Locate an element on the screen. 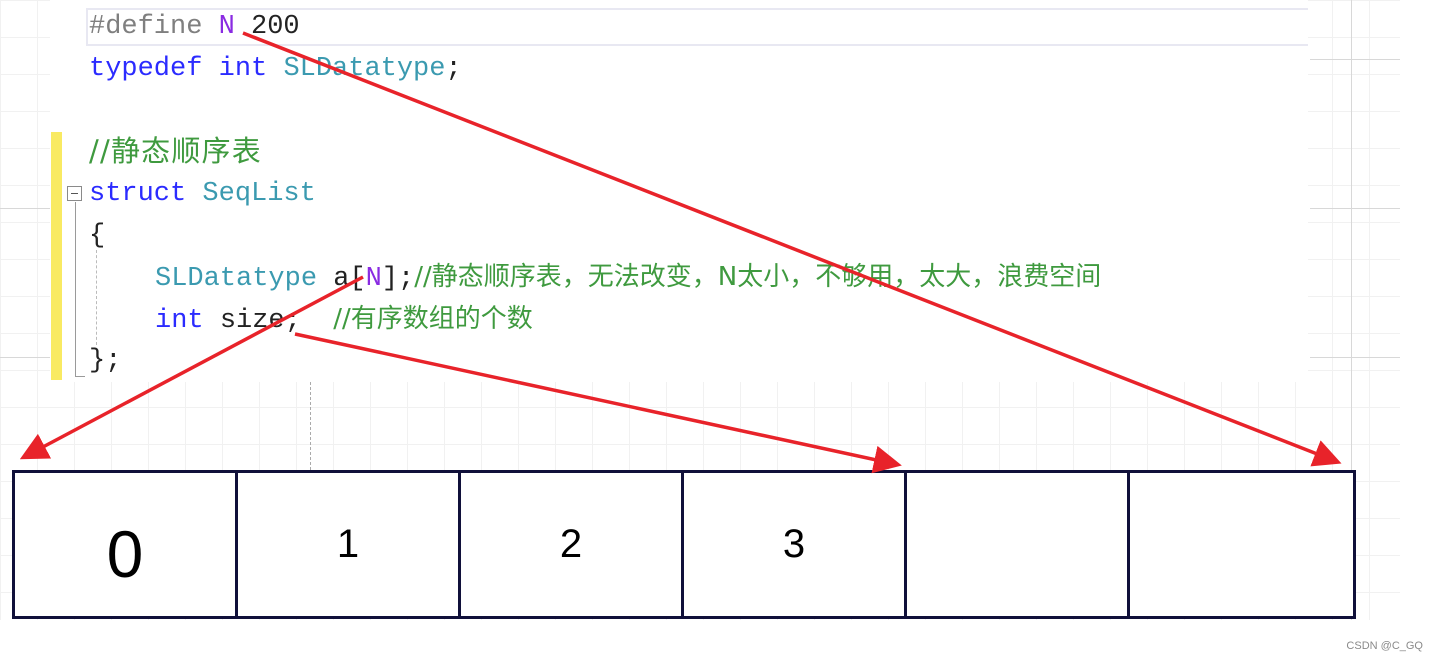 The image size is (1439, 660). keyword: struct is located at coordinates (138, 194).